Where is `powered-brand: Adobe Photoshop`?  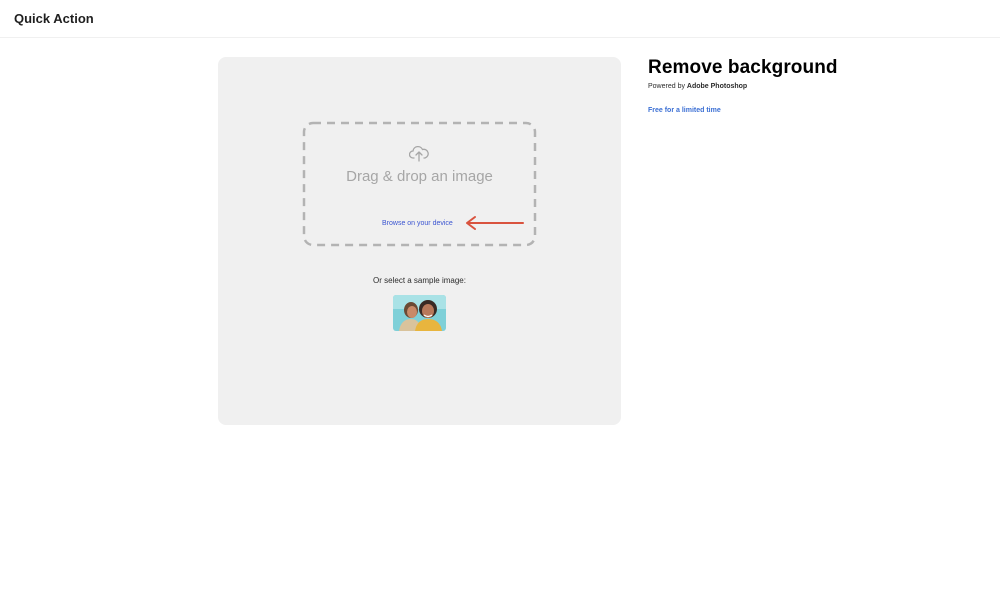
powered-brand: Adobe Photoshop is located at coordinates (717, 86).